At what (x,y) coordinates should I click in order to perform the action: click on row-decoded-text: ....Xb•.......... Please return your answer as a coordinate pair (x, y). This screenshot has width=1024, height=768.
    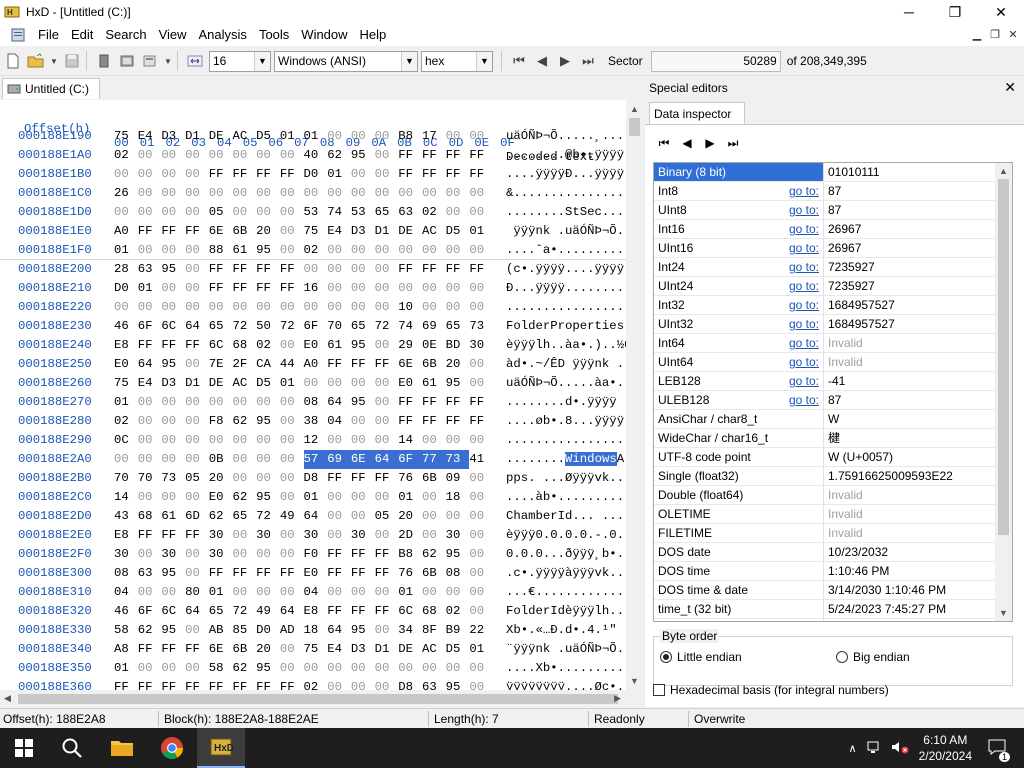
    Looking at the image, I should click on (565, 668).